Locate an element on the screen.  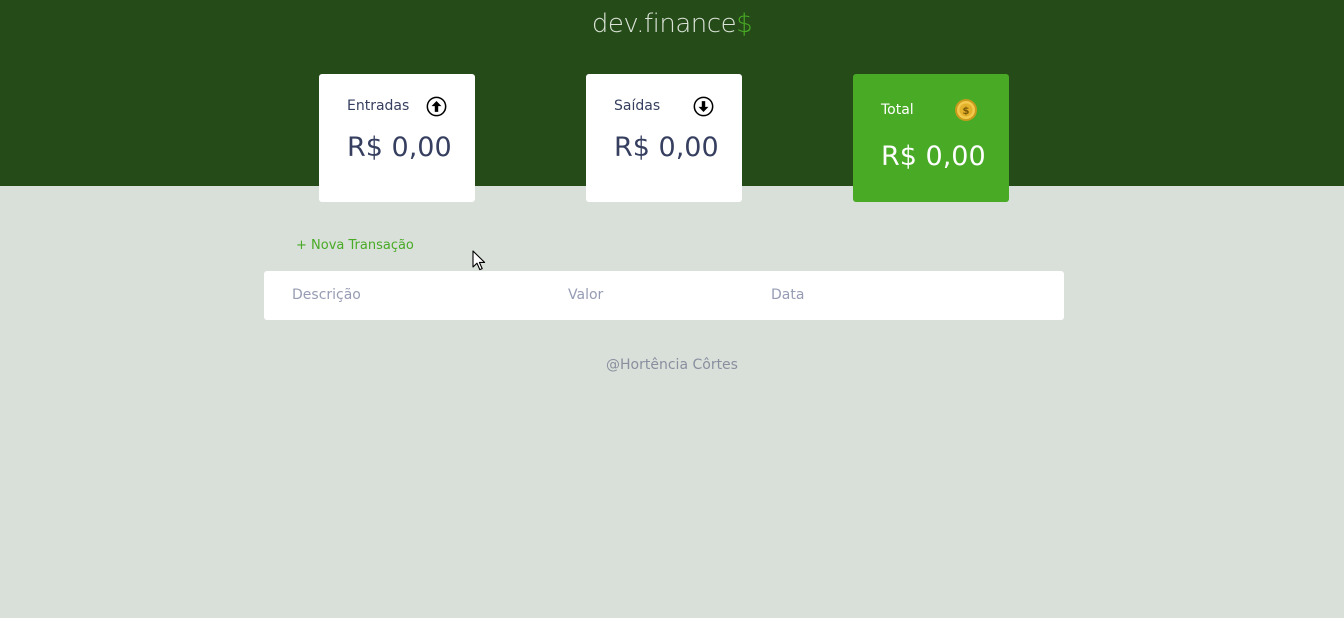
total-label: Total is located at coordinates (897, 110).